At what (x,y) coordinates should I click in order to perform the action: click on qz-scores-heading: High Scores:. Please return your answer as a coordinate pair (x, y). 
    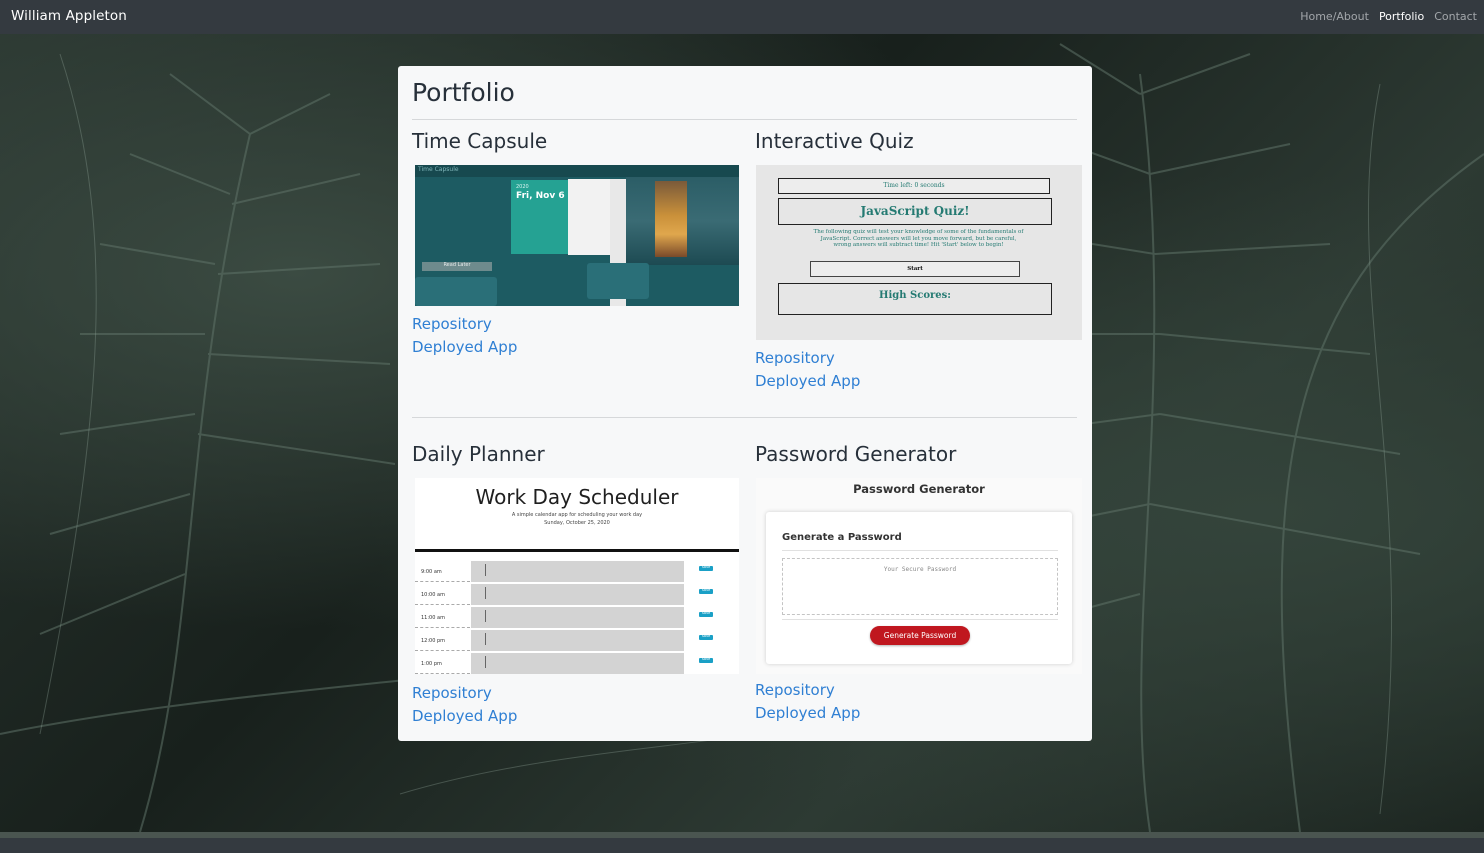
    Looking at the image, I should click on (915, 295).